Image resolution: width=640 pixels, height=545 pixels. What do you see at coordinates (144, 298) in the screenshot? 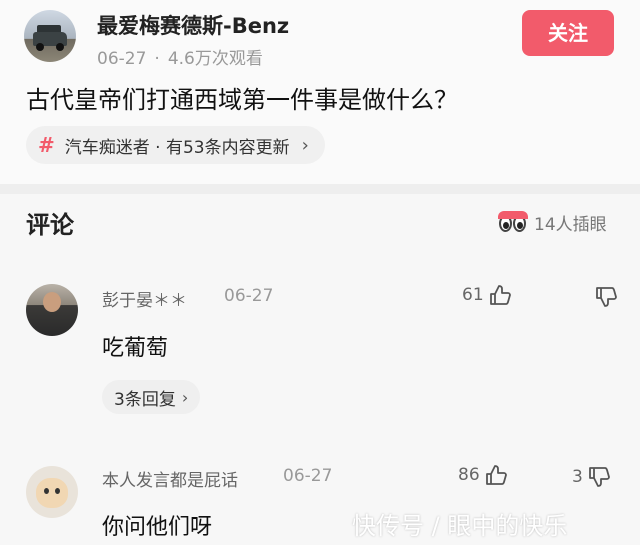
I see `commenter-name: 彭于晏＊＊` at bounding box center [144, 298].